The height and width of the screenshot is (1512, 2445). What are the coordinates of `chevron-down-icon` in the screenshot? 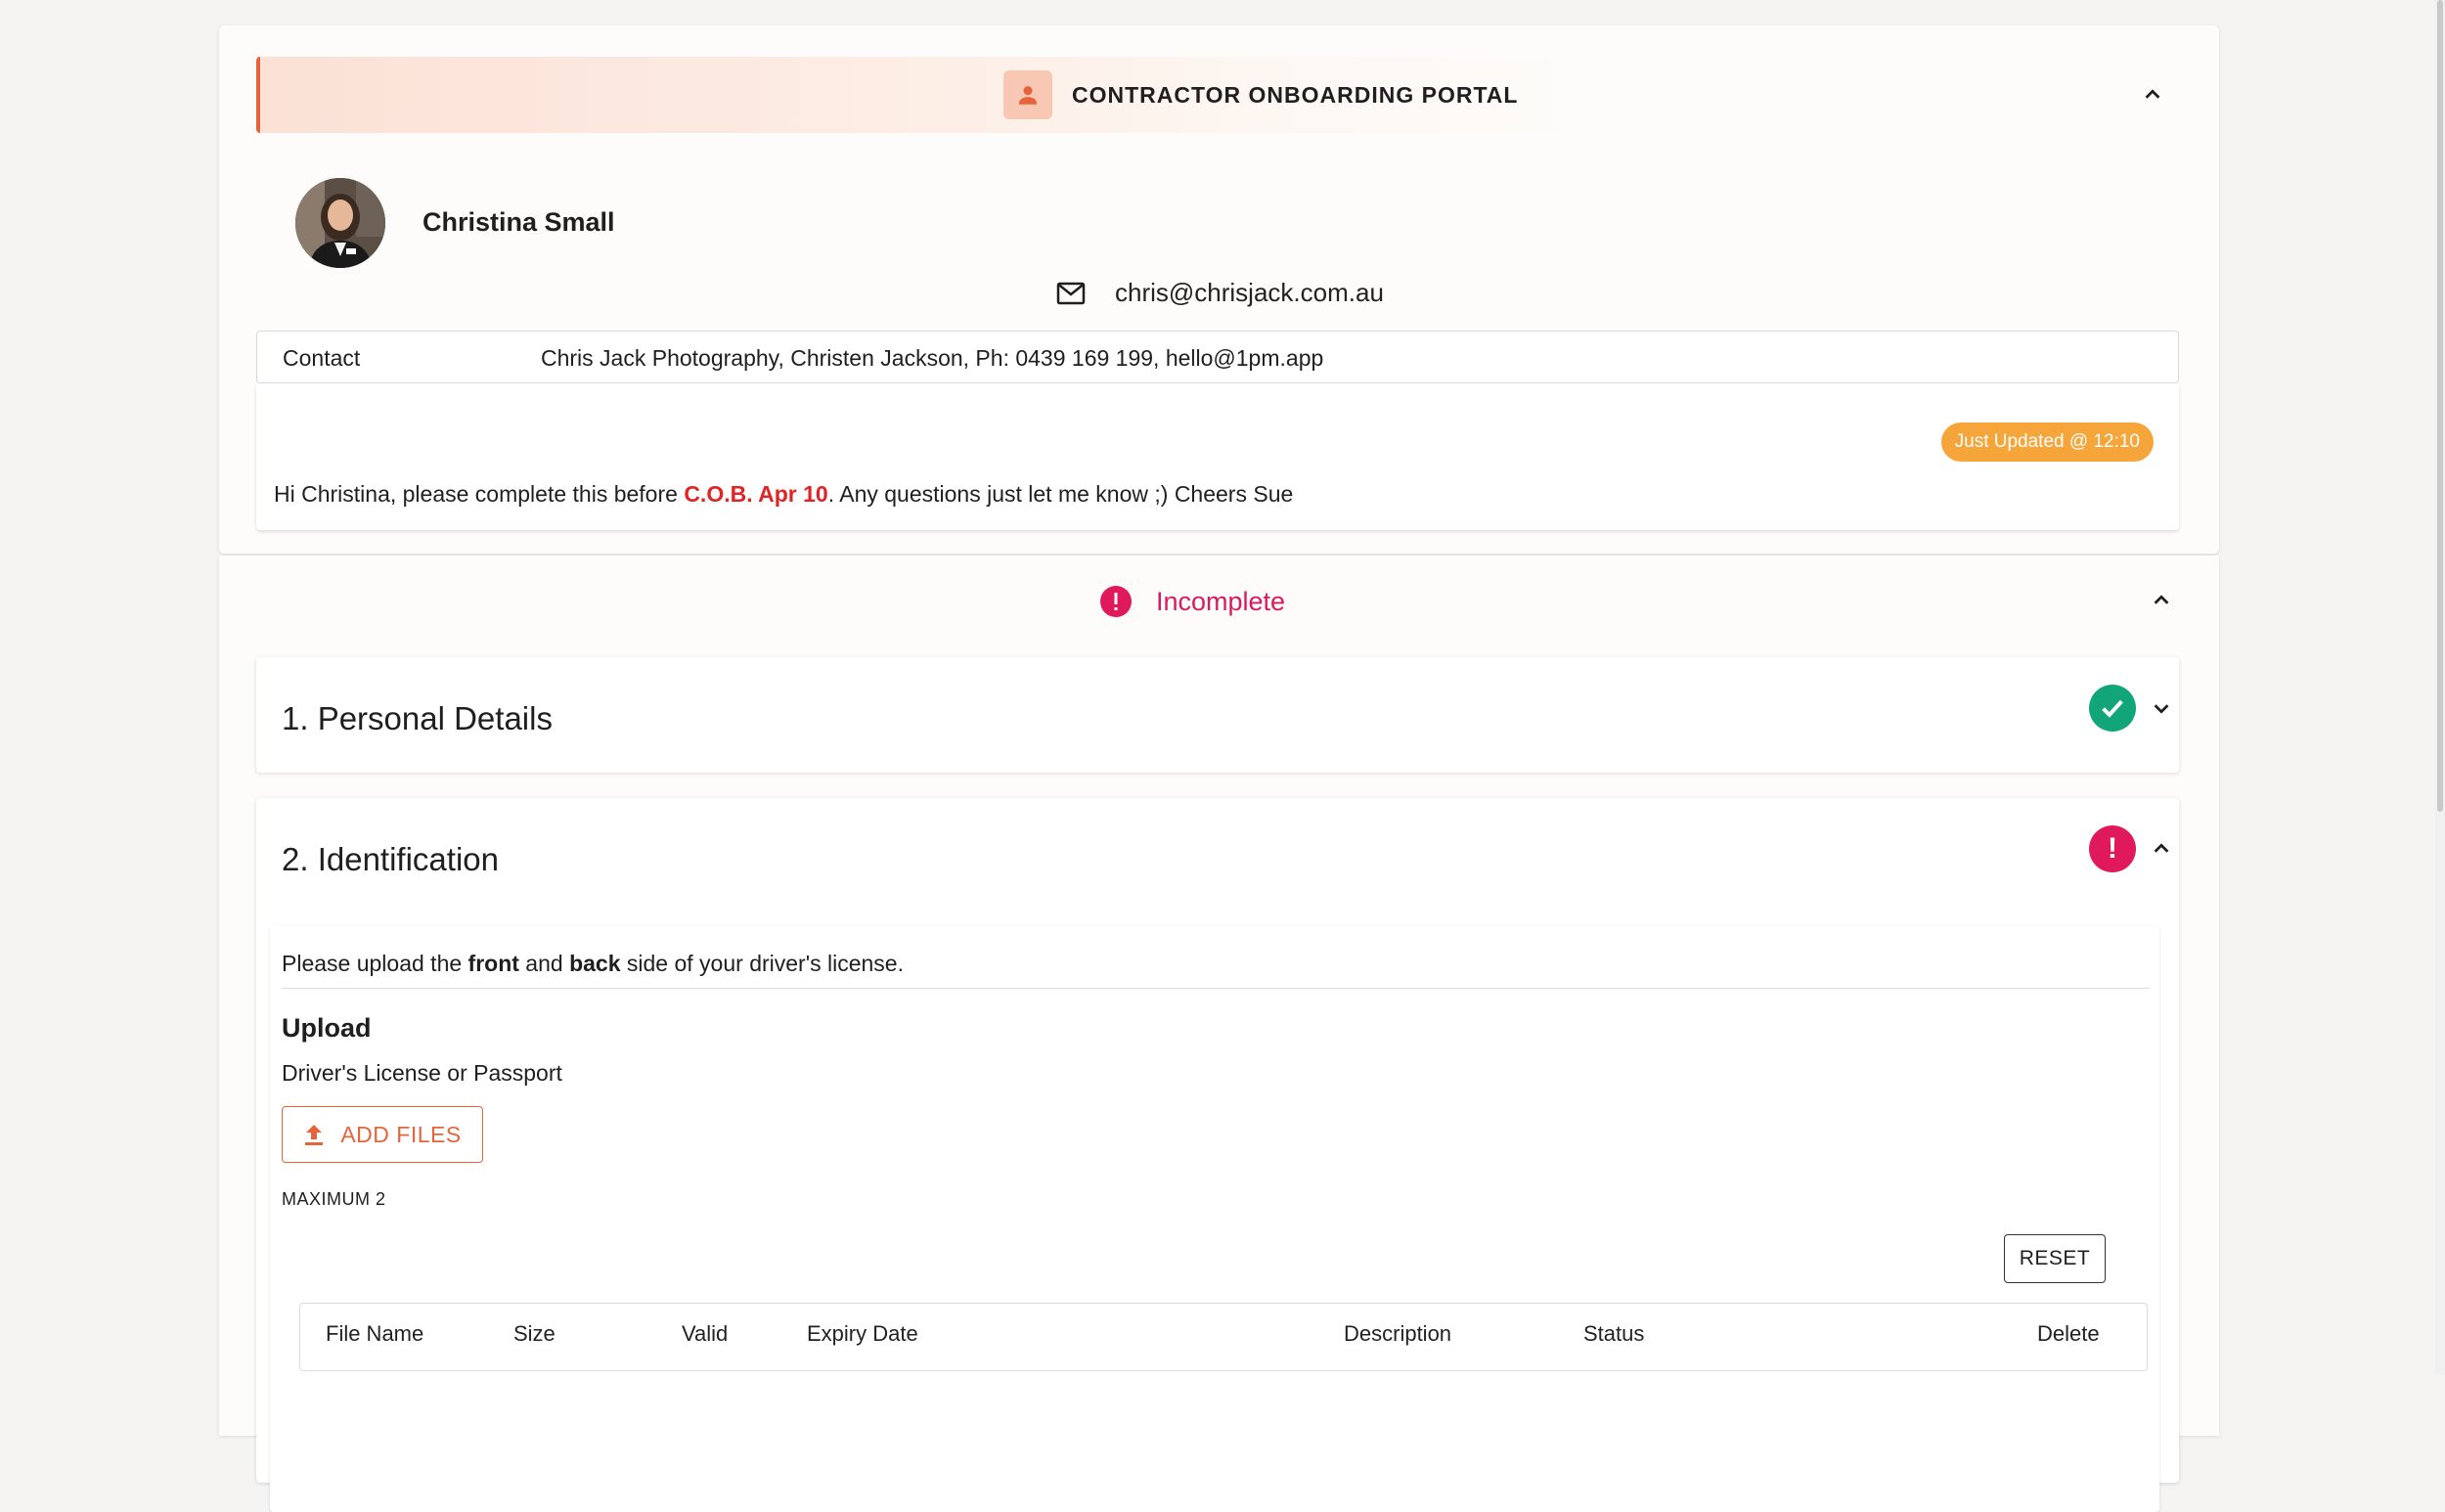 It's located at (2161, 709).